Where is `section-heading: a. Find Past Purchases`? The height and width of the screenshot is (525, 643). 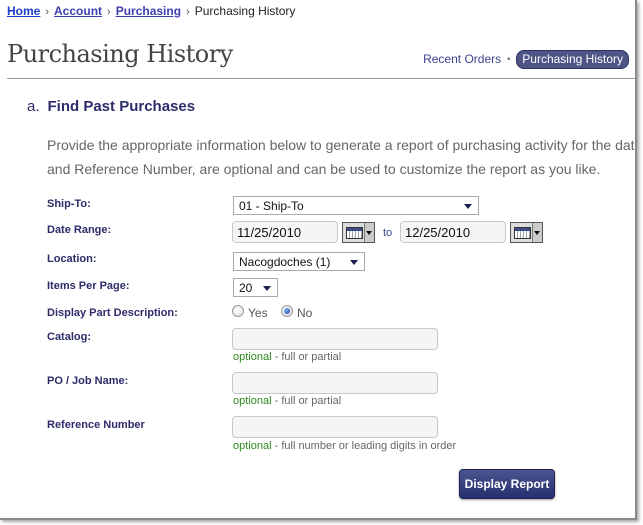 section-heading: a. Find Past Purchases is located at coordinates (111, 106).